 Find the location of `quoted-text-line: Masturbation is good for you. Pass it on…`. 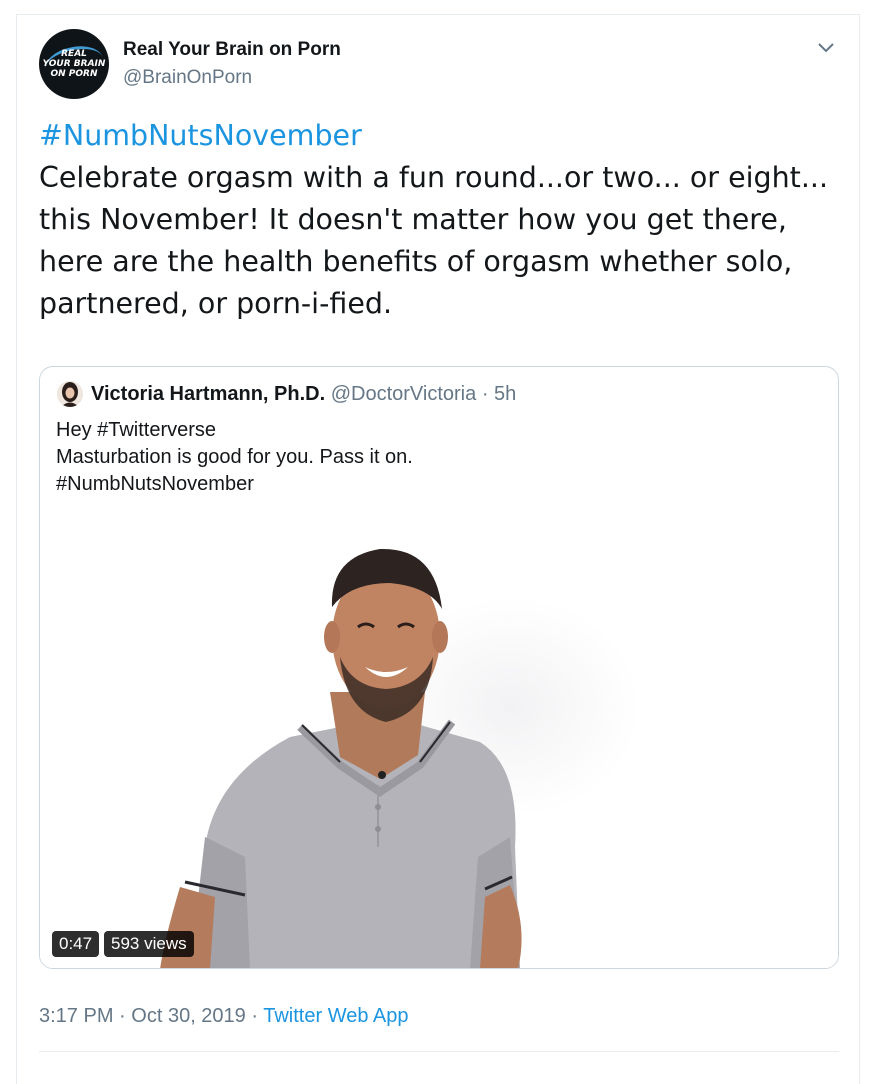

quoted-text-line: Masturbation is good for you. Pass it on… is located at coordinates (234, 457).